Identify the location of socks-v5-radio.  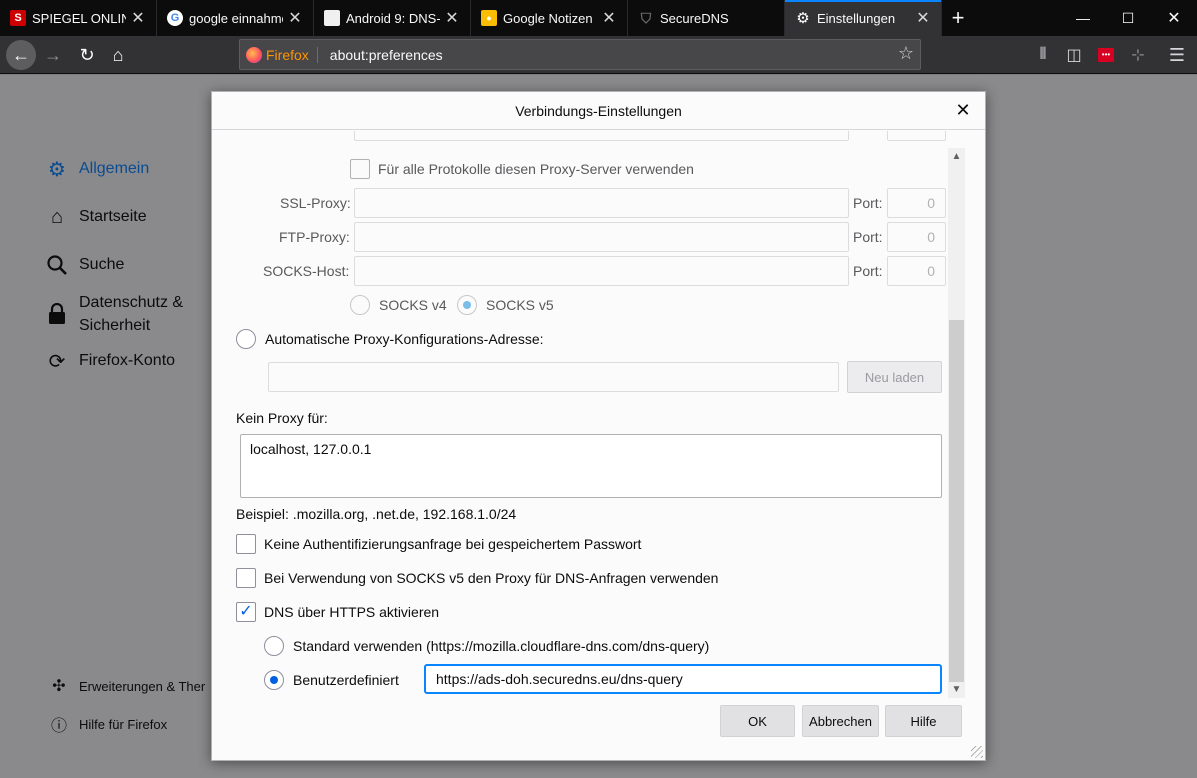
(467, 305).